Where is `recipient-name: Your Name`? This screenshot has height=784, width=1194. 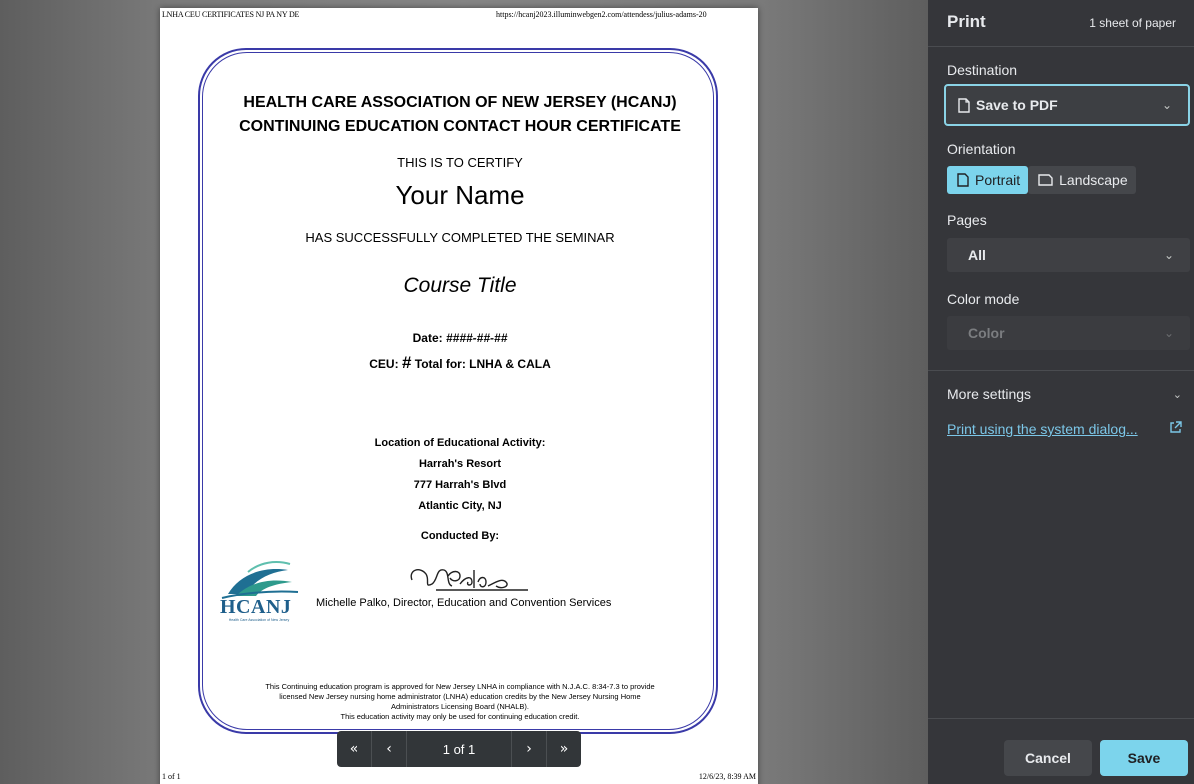
recipient-name: Your Name is located at coordinates (460, 195).